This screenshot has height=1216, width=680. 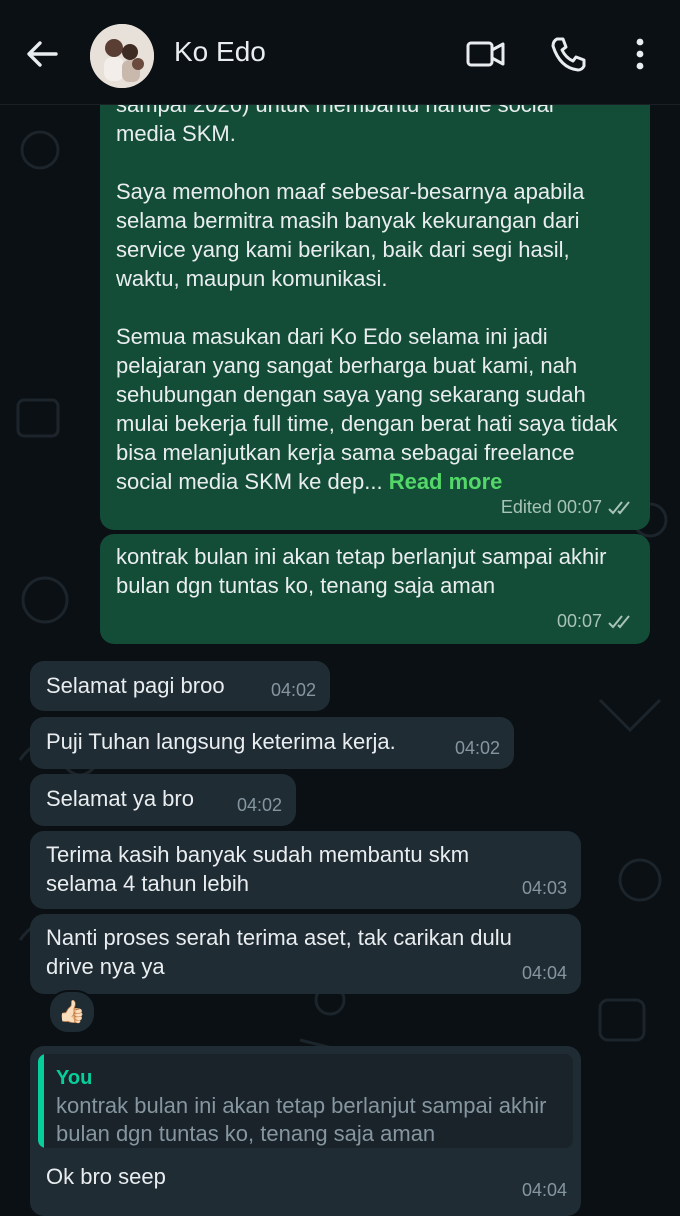 I want to click on message-meta: 00:07, so click(x=595, y=621).